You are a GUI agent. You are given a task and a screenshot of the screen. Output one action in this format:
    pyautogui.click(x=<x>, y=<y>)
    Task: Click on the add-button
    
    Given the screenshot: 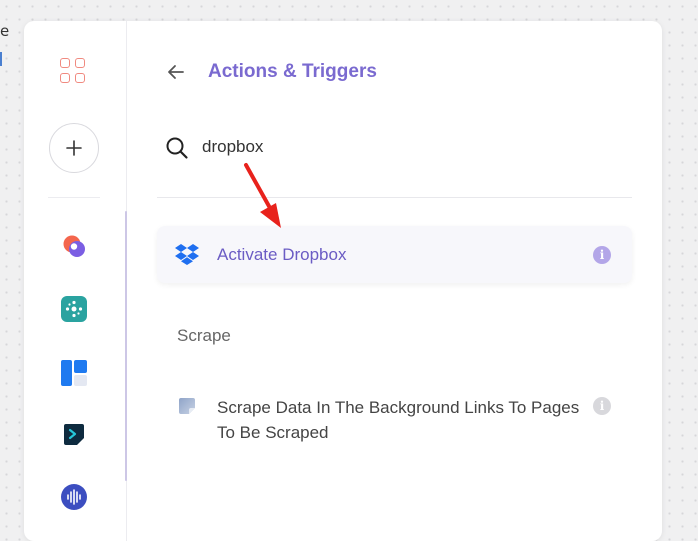 What is the action you would take?
    pyautogui.click(x=74, y=148)
    